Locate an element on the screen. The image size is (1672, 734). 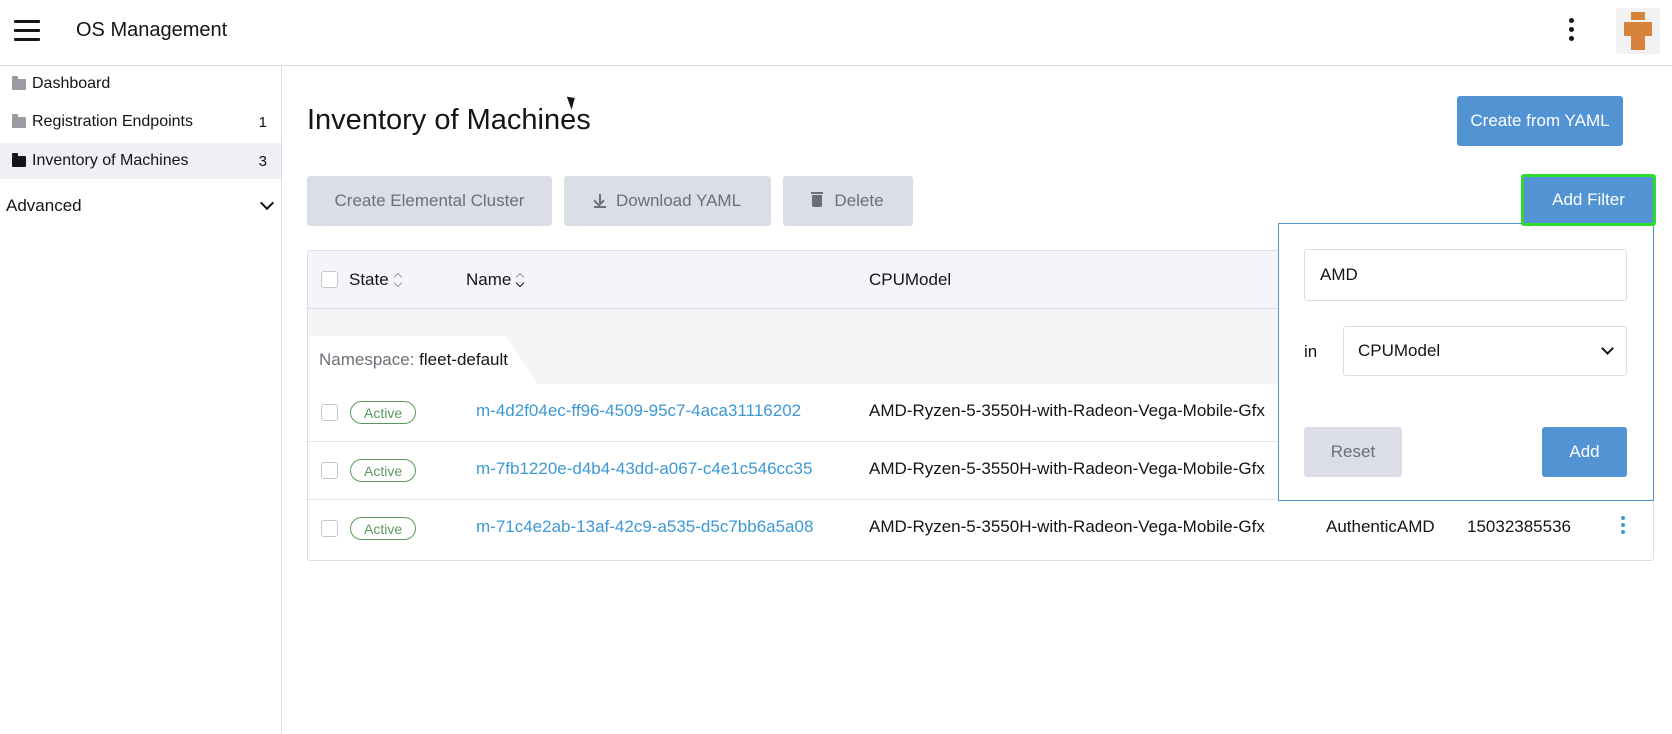
hamburger-icon is located at coordinates (27, 31).